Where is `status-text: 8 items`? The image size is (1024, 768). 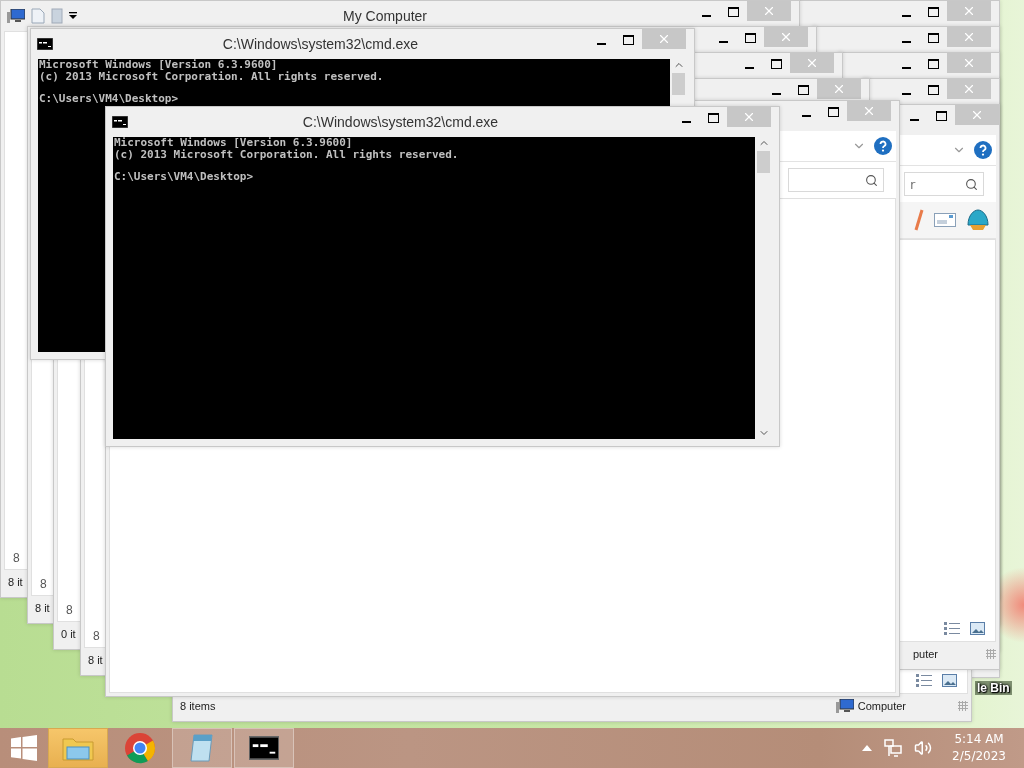 status-text: 8 items is located at coordinates (198, 706).